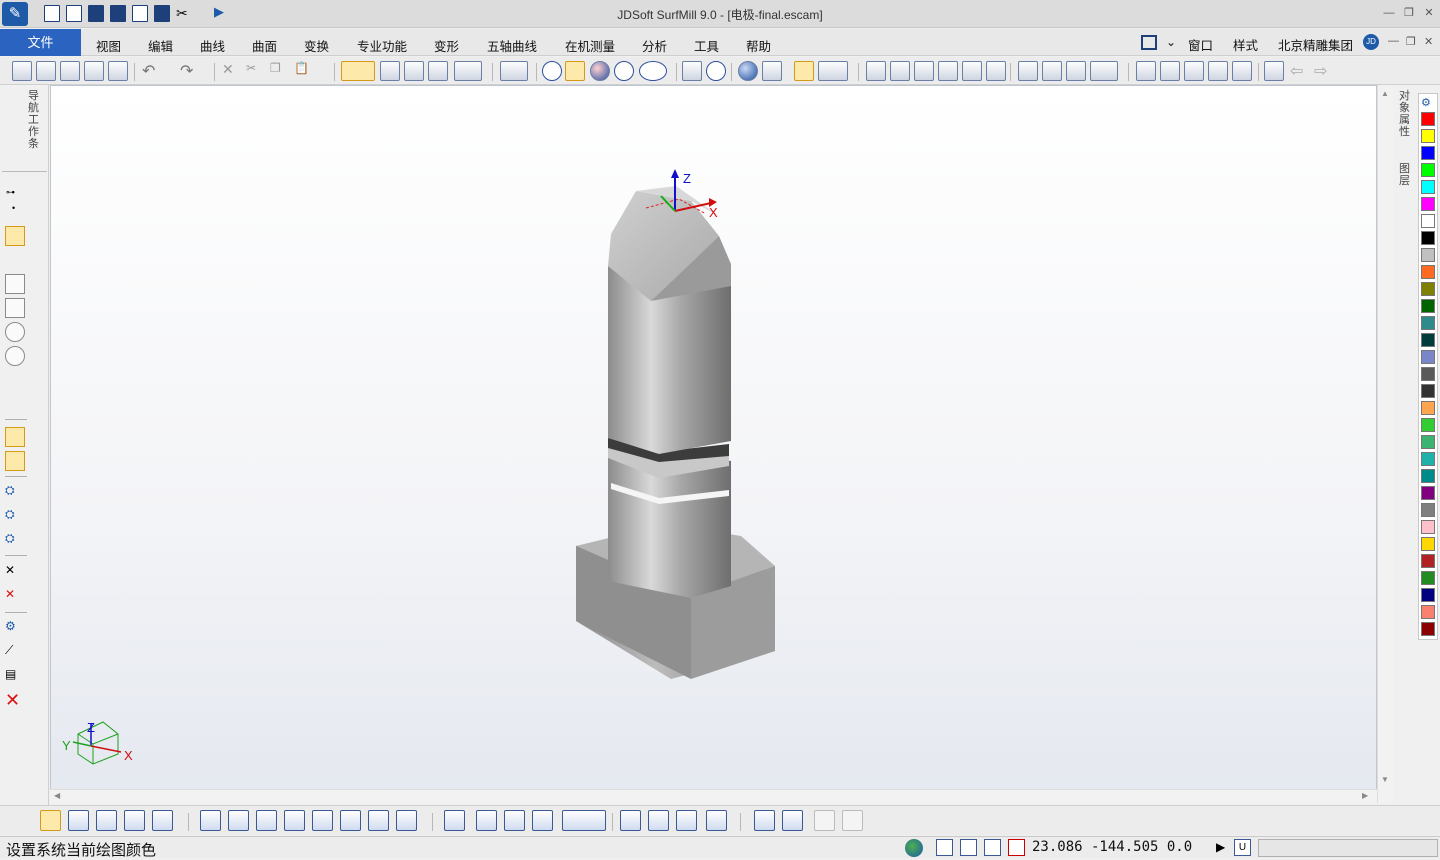 The height and width of the screenshot is (860, 1440). What do you see at coordinates (118, 13) in the screenshot?
I see `save-as-icon` at bounding box center [118, 13].